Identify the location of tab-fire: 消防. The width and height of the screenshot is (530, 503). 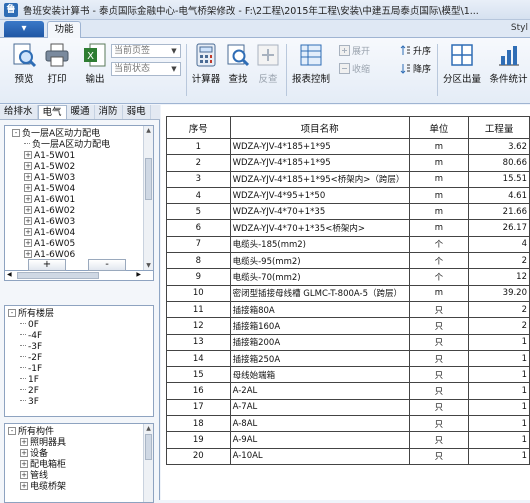
(109, 112).